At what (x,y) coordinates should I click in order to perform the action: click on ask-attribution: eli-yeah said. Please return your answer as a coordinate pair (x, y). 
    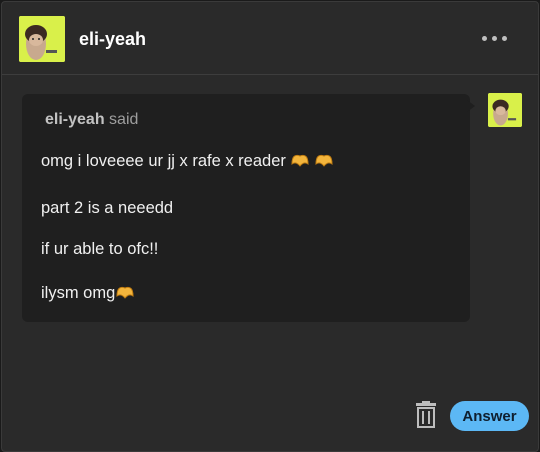
    Looking at the image, I should click on (91, 120).